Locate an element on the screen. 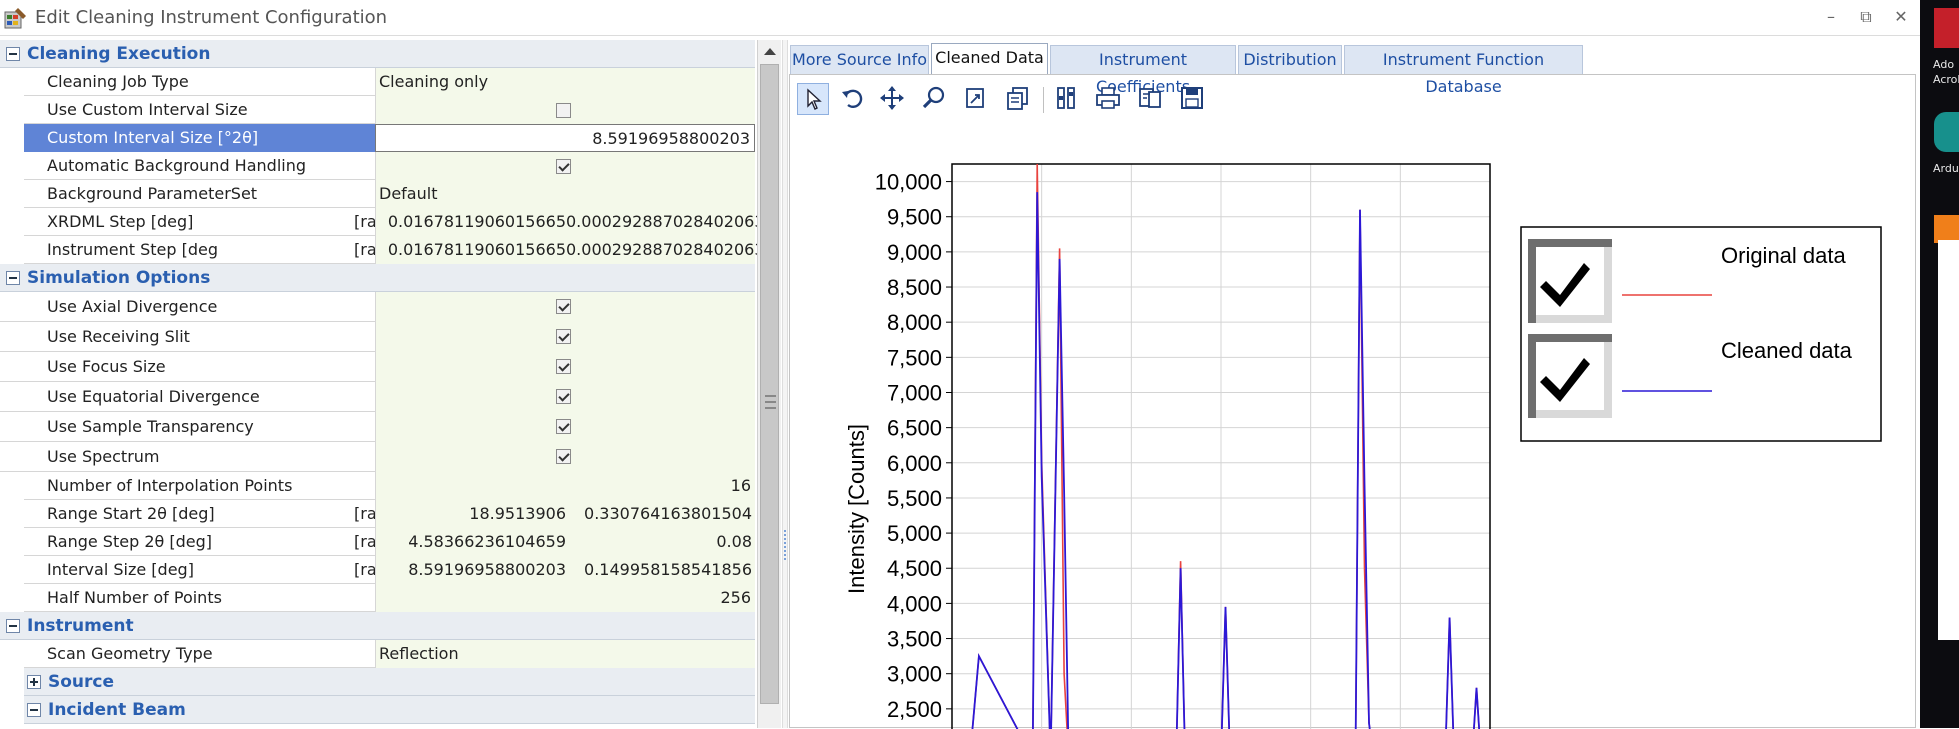 The image size is (1959, 729). tab-distribution: Distribution is located at coordinates (1290, 59).